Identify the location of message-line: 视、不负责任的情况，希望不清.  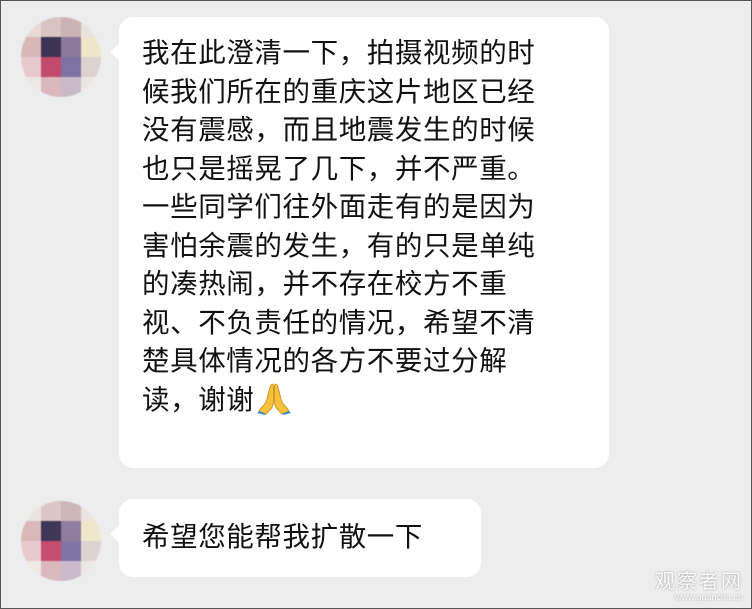
(339, 322).